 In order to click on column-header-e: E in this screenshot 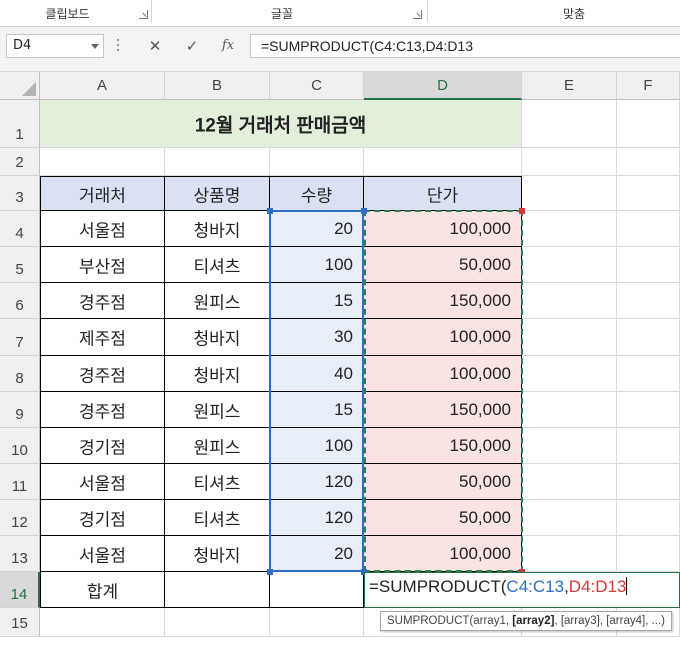, I will do `click(569, 86)`.